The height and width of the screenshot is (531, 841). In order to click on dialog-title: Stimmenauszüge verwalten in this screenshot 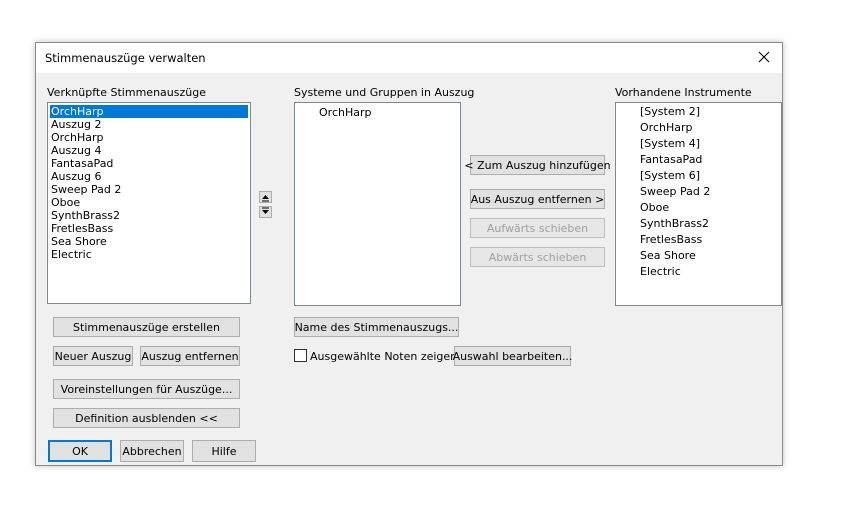, I will do `click(125, 58)`.